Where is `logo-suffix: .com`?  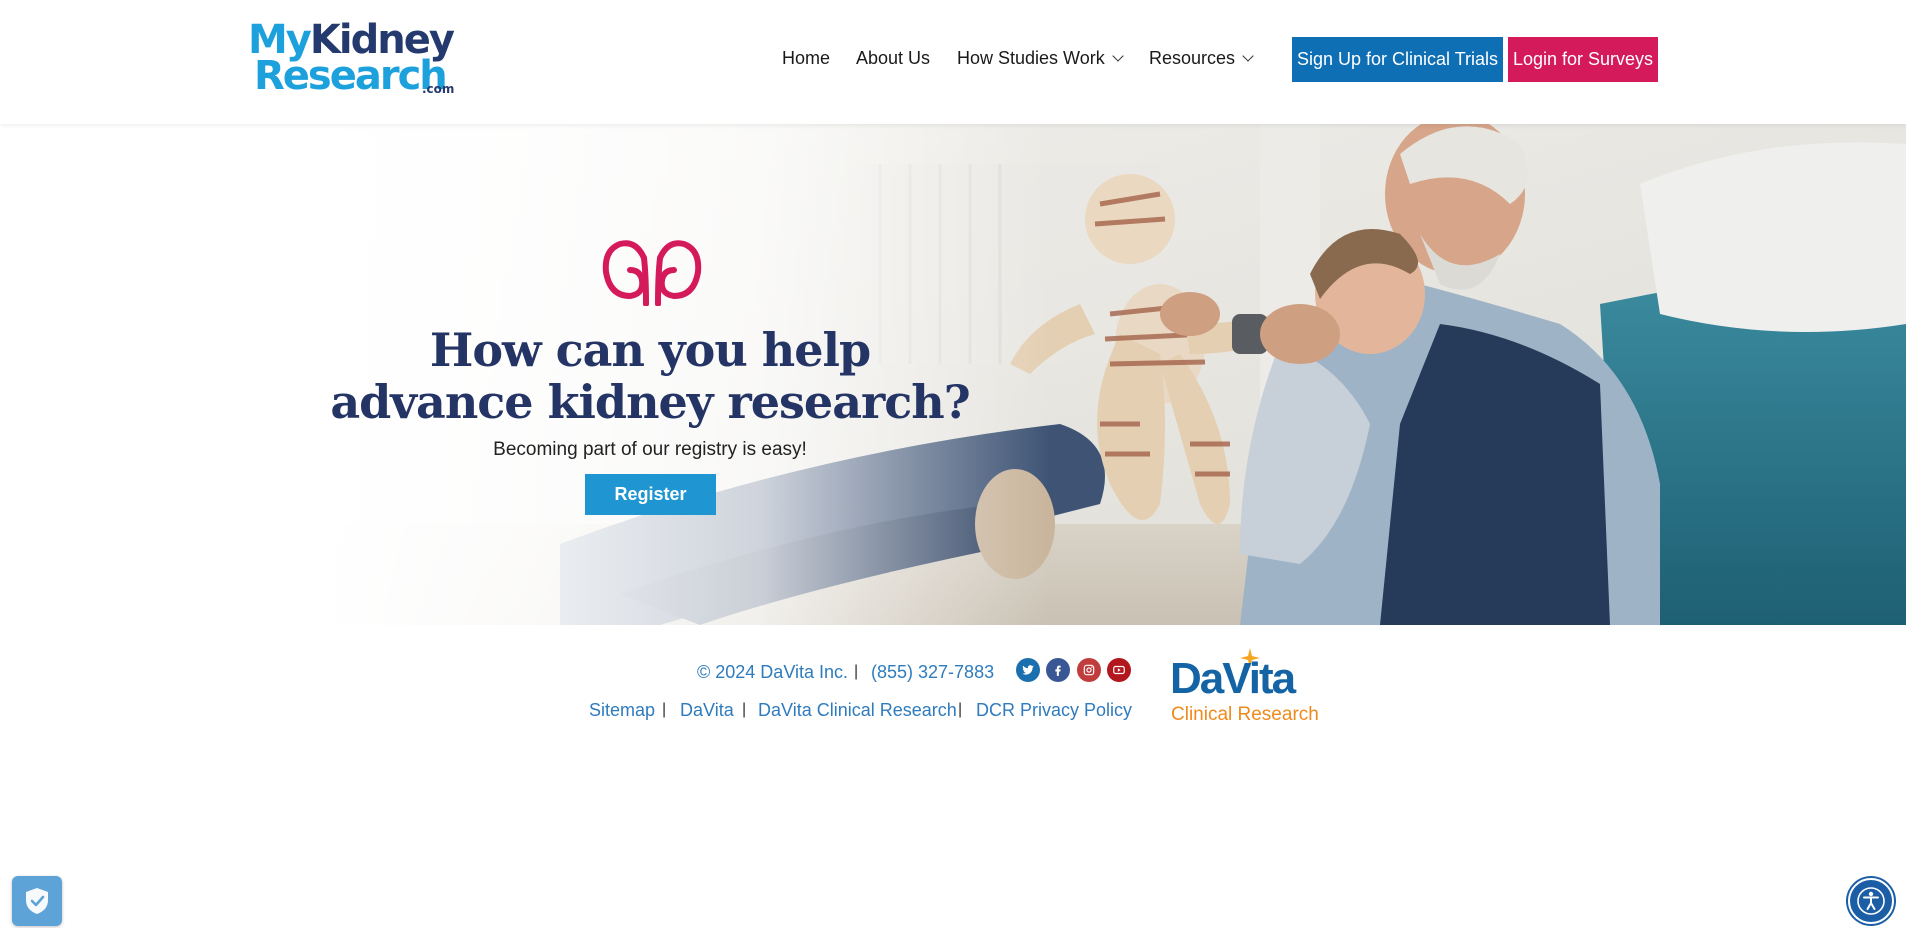
logo-suffix: .com is located at coordinates (438, 89).